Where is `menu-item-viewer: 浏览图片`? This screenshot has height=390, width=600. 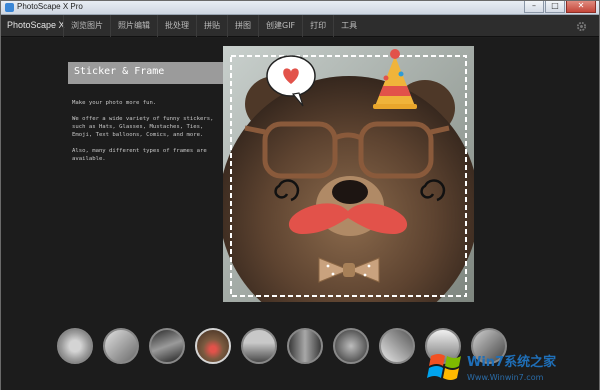
menu-item-viewer: 浏览图片 is located at coordinates (86, 26).